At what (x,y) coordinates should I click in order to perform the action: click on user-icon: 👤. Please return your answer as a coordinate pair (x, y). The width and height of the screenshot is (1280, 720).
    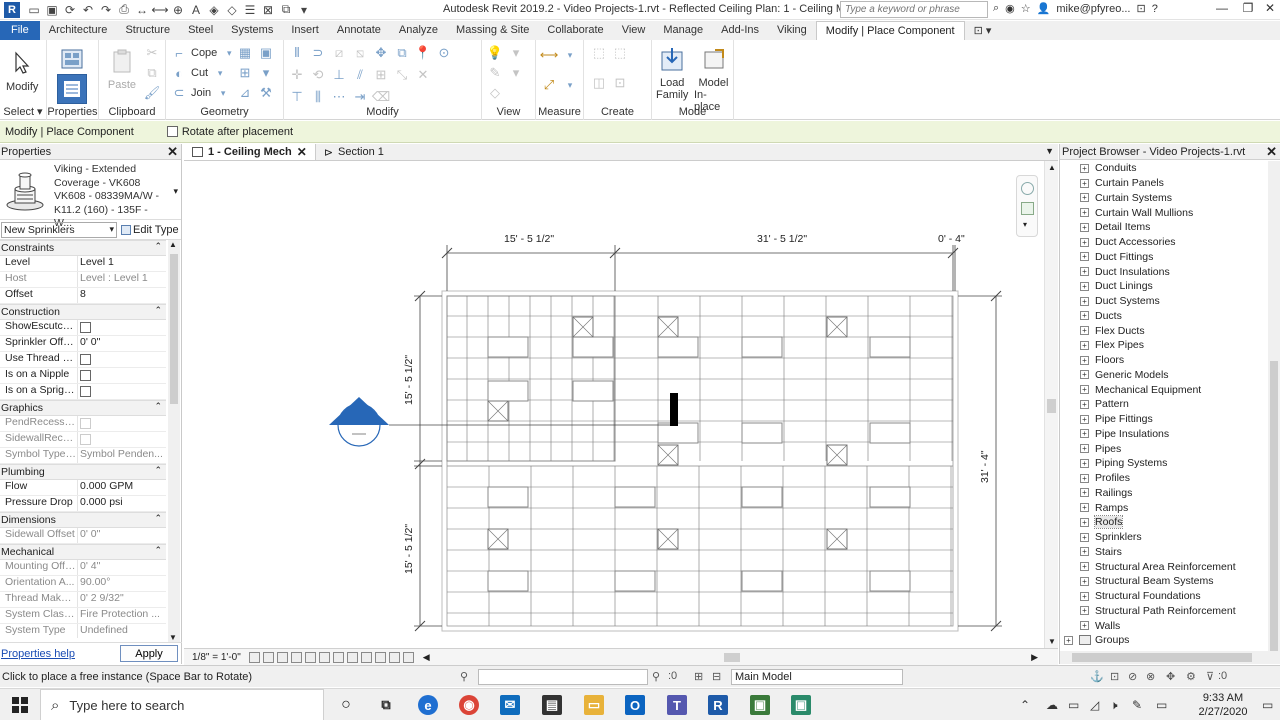
    Looking at the image, I should click on (1044, 8).